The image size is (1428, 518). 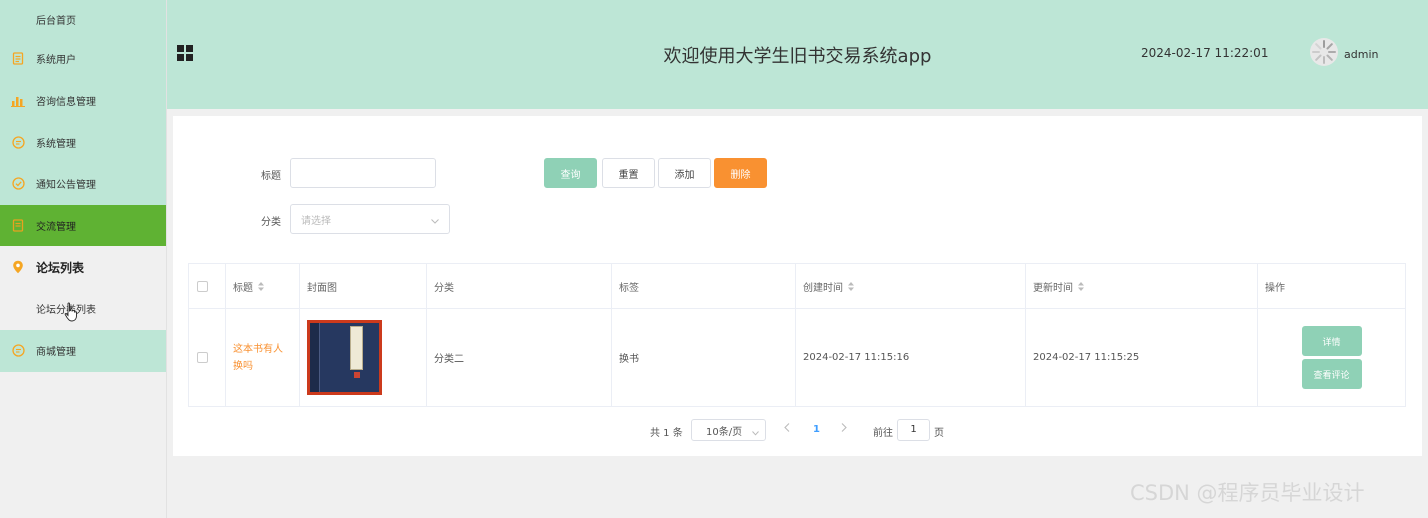 What do you see at coordinates (911, 286) in the screenshot?
I see `column-header-created: 创建时间` at bounding box center [911, 286].